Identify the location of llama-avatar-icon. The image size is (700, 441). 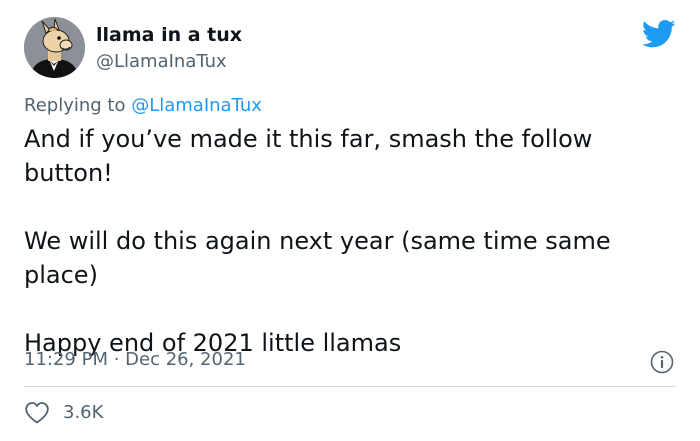
(54, 47).